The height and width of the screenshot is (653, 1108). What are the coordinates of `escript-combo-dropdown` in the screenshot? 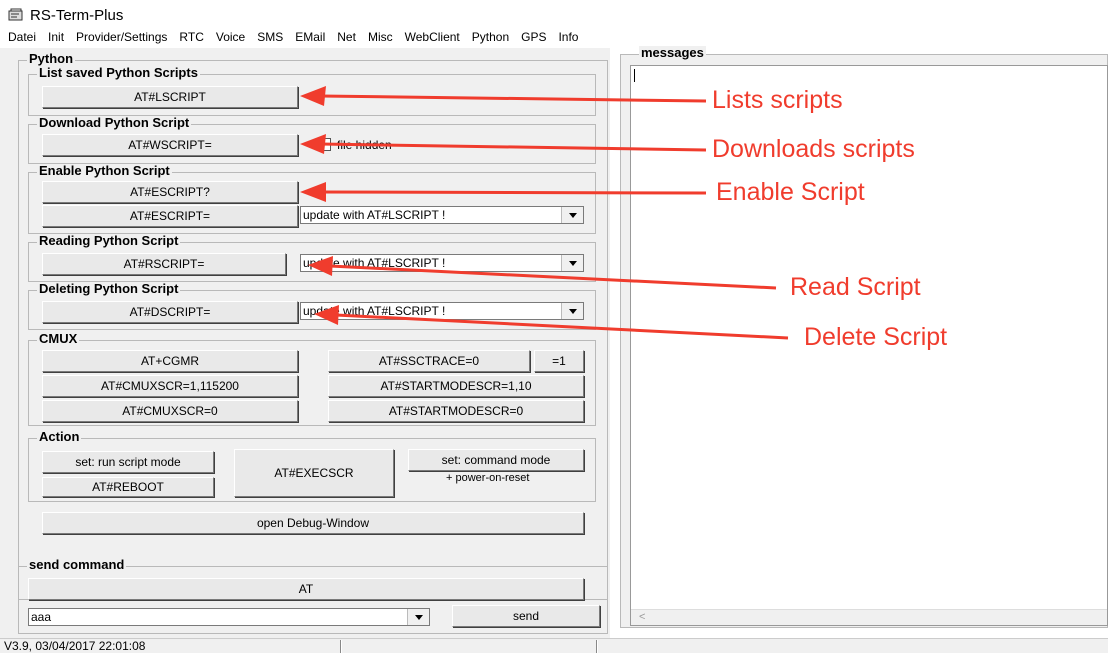 It's located at (572, 215).